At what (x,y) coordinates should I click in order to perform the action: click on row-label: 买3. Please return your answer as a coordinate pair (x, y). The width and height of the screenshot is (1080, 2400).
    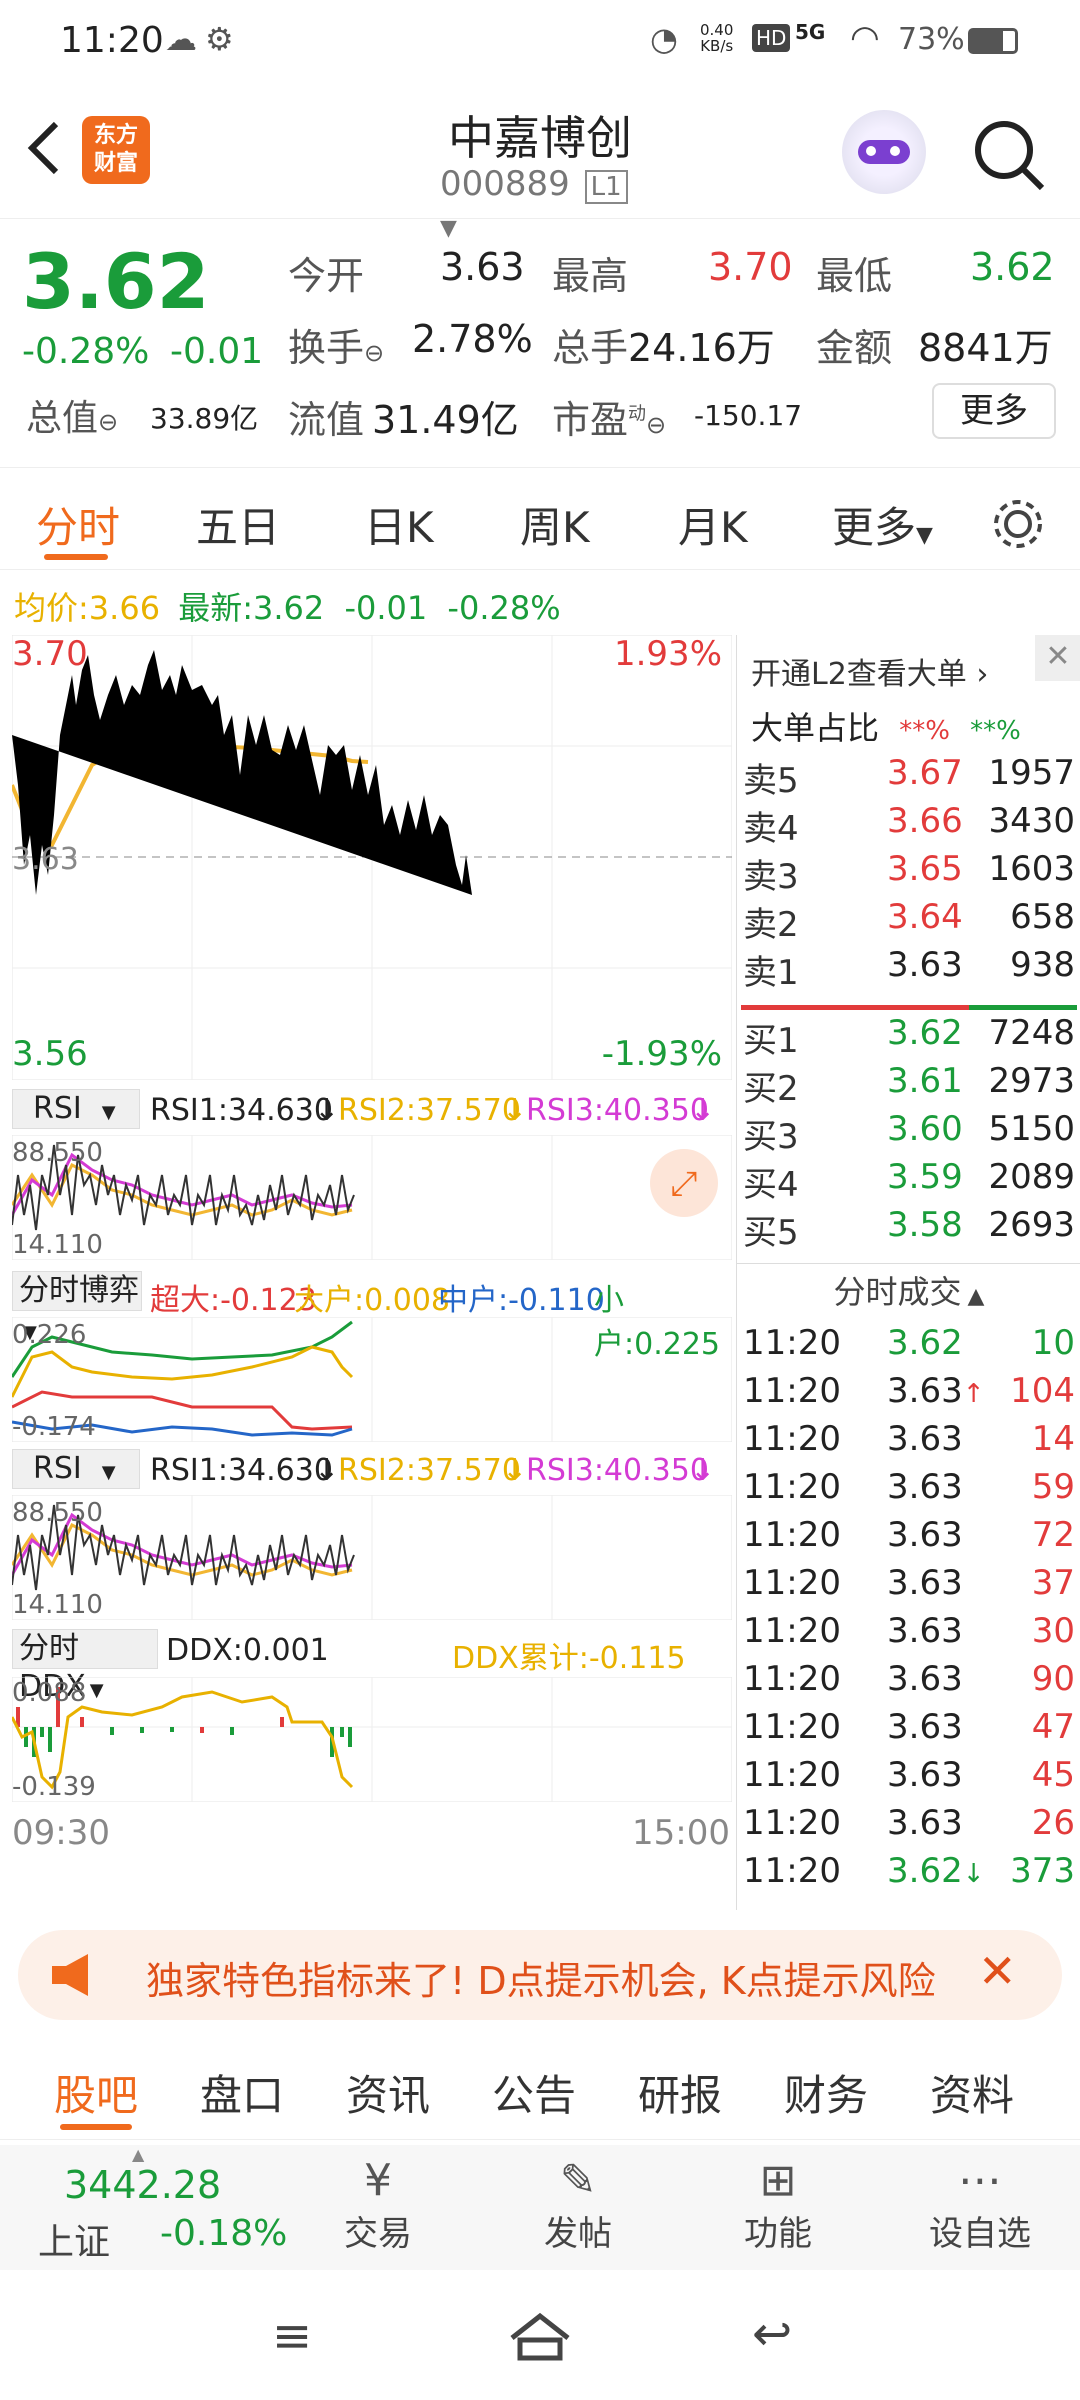
    Looking at the image, I should click on (771, 1137).